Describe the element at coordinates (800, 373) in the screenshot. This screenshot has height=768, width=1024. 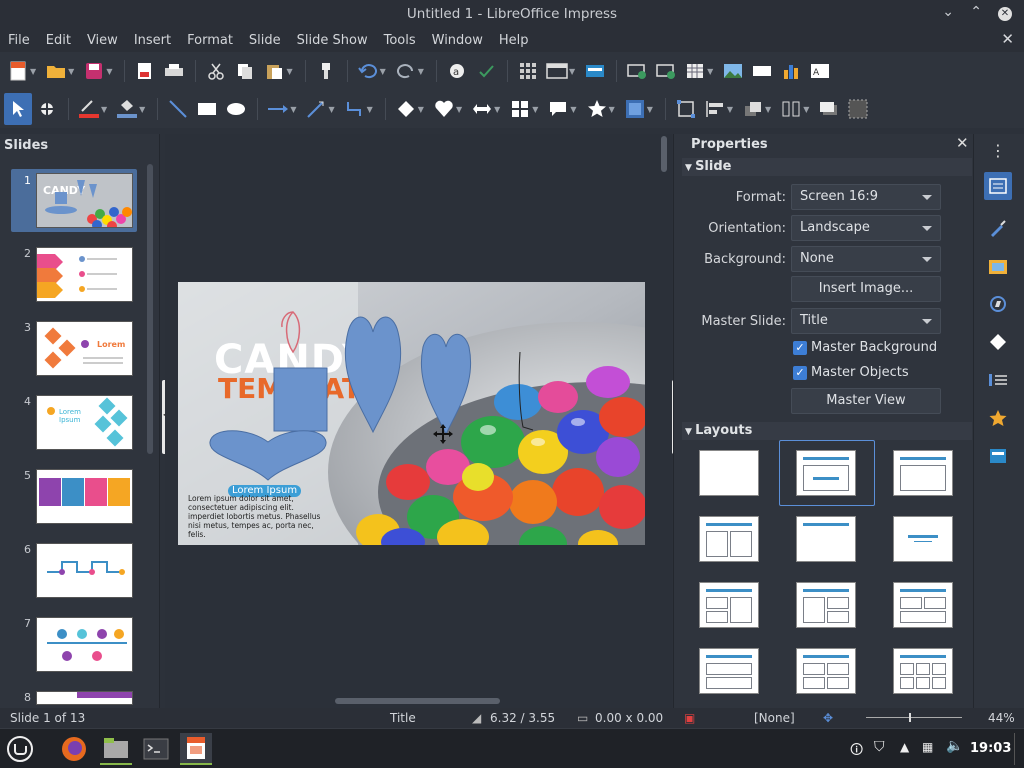
I see `master-objects-checkbox: ✓` at that location.